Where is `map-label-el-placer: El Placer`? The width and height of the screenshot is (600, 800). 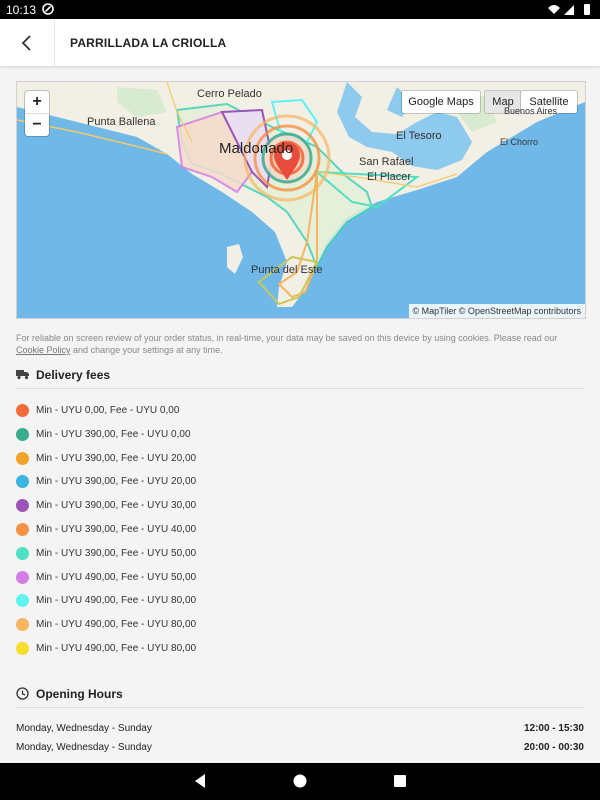
map-label-el-placer: El Placer is located at coordinates (389, 177).